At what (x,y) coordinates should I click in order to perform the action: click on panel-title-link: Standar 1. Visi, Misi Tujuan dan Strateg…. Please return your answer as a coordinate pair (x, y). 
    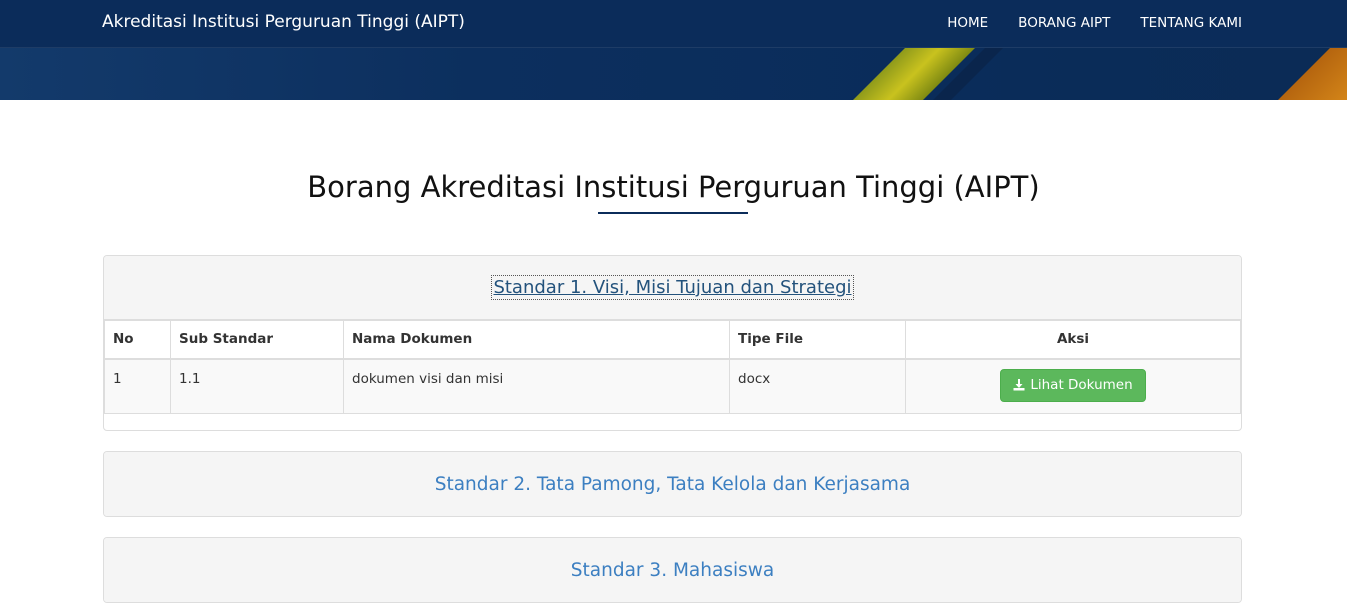
    Looking at the image, I should click on (672, 287).